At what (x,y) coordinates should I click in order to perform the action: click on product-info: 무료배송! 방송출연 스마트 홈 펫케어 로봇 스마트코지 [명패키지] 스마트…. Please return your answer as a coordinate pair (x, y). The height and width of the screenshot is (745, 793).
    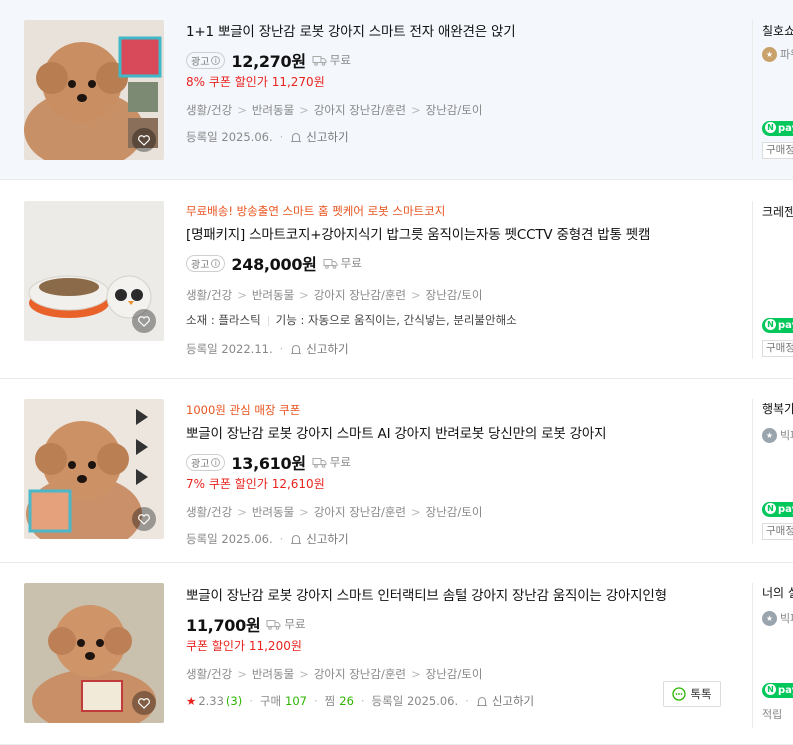
    Looking at the image, I should click on (466, 281).